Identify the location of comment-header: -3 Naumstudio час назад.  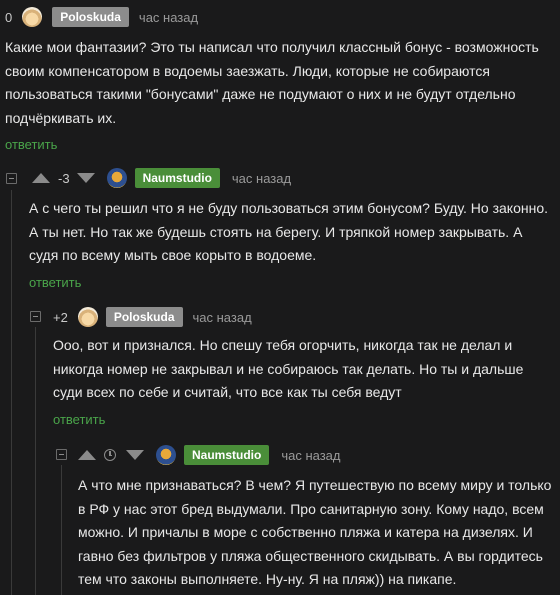
(161, 178).